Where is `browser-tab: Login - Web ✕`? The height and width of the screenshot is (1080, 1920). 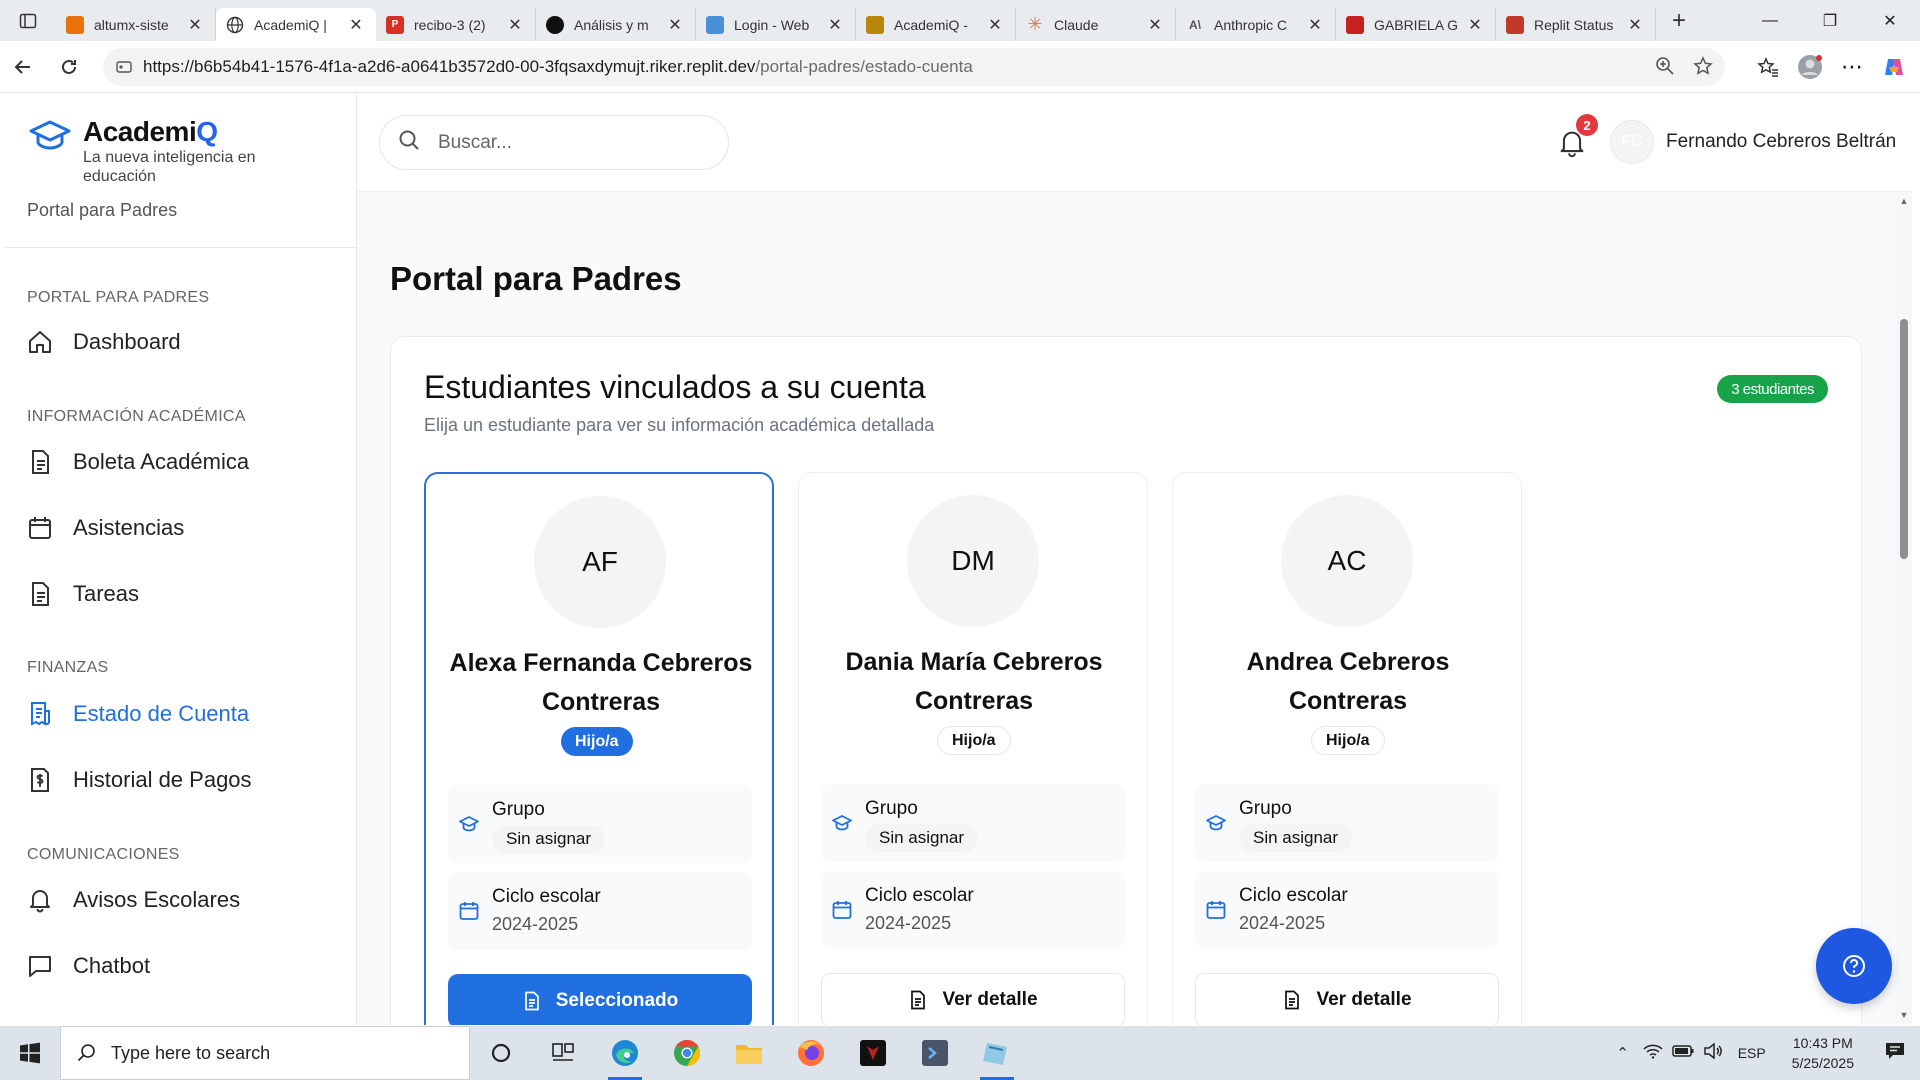
browser-tab: Login - Web ✕ is located at coordinates (776, 24).